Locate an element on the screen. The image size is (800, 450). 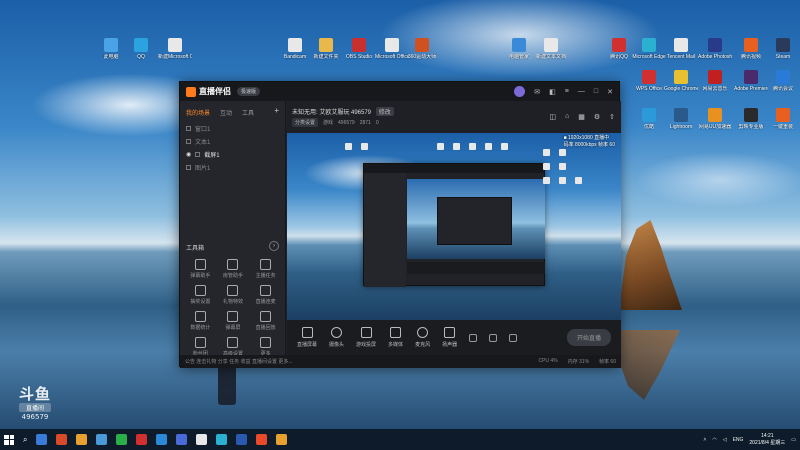
mail-icon: ✉ is located at coordinates (537, 92).